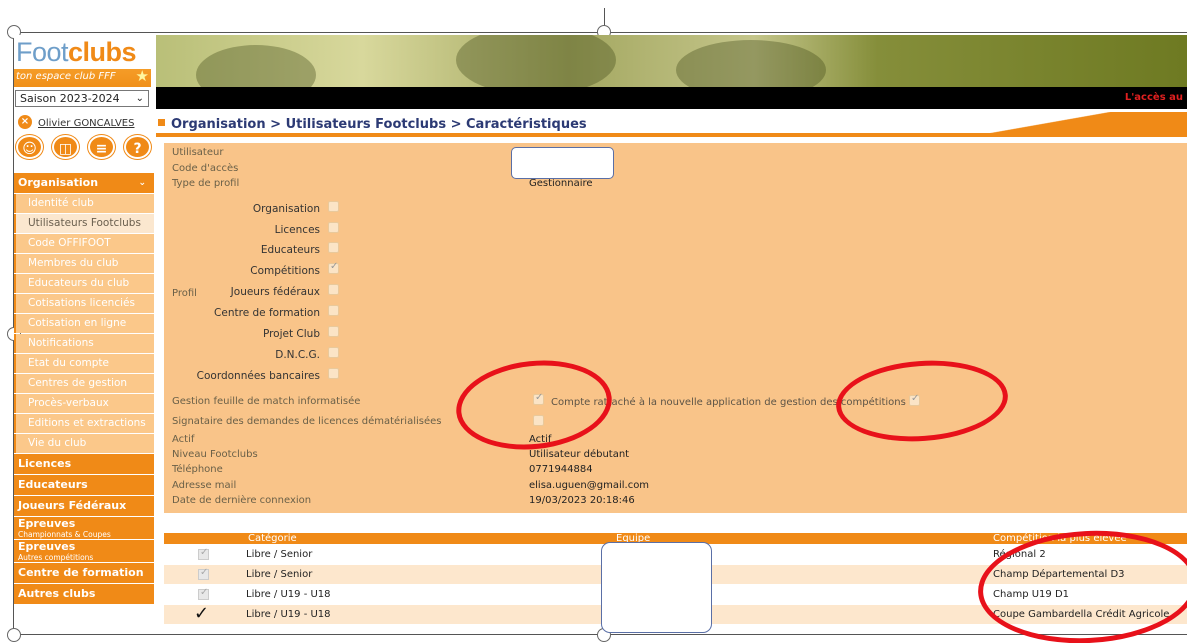 The width and height of the screenshot is (1187, 643). Describe the element at coordinates (66, 76) in the screenshot. I see `logo-subtitle: ton espace club FFF` at that location.